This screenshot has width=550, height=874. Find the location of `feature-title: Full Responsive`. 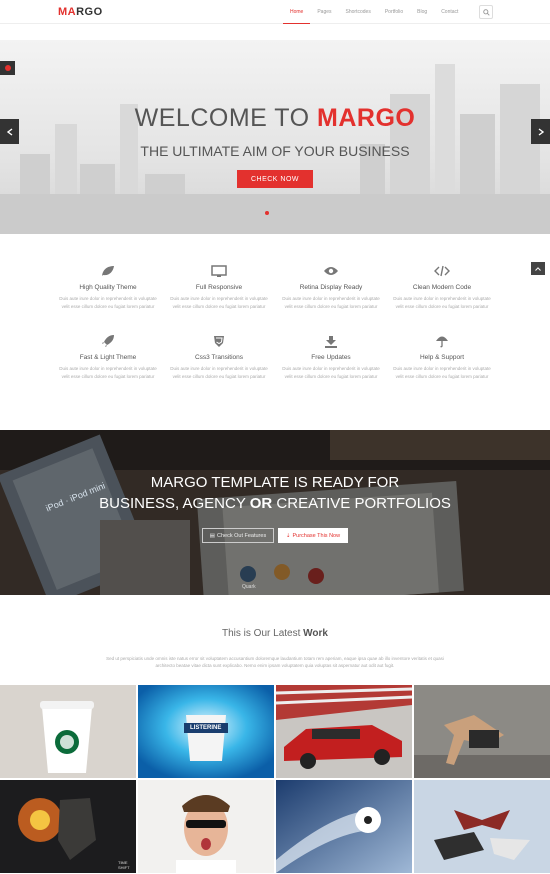

feature-title: Full Responsive is located at coordinates (219, 287).